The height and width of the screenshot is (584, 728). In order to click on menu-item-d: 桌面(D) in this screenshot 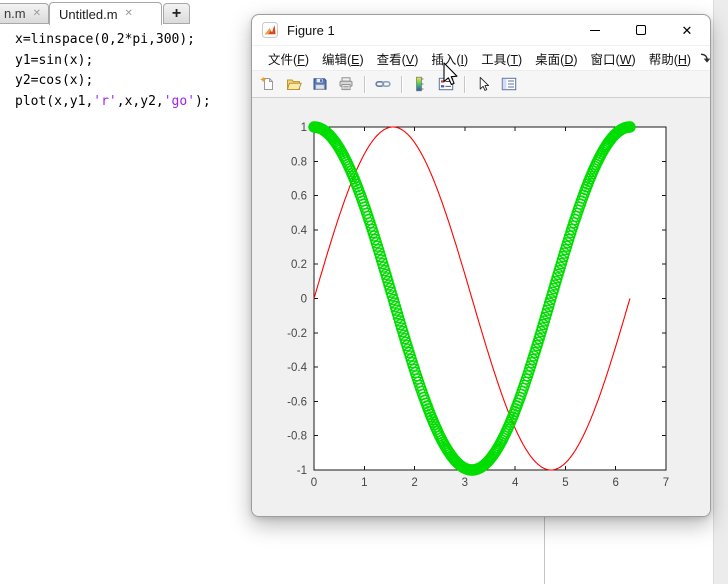, I will do `click(556, 58)`.